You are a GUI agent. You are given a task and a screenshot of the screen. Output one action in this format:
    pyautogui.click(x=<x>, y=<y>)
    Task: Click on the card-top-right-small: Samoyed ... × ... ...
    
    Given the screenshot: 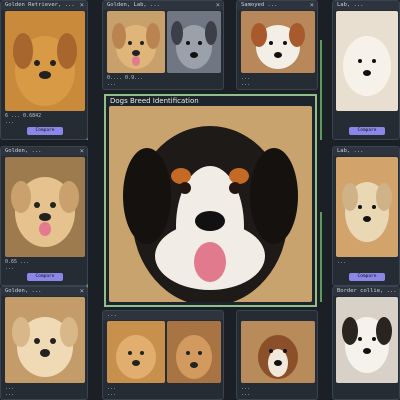 What is the action you would take?
    pyautogui.click(x=277, y=45)
    